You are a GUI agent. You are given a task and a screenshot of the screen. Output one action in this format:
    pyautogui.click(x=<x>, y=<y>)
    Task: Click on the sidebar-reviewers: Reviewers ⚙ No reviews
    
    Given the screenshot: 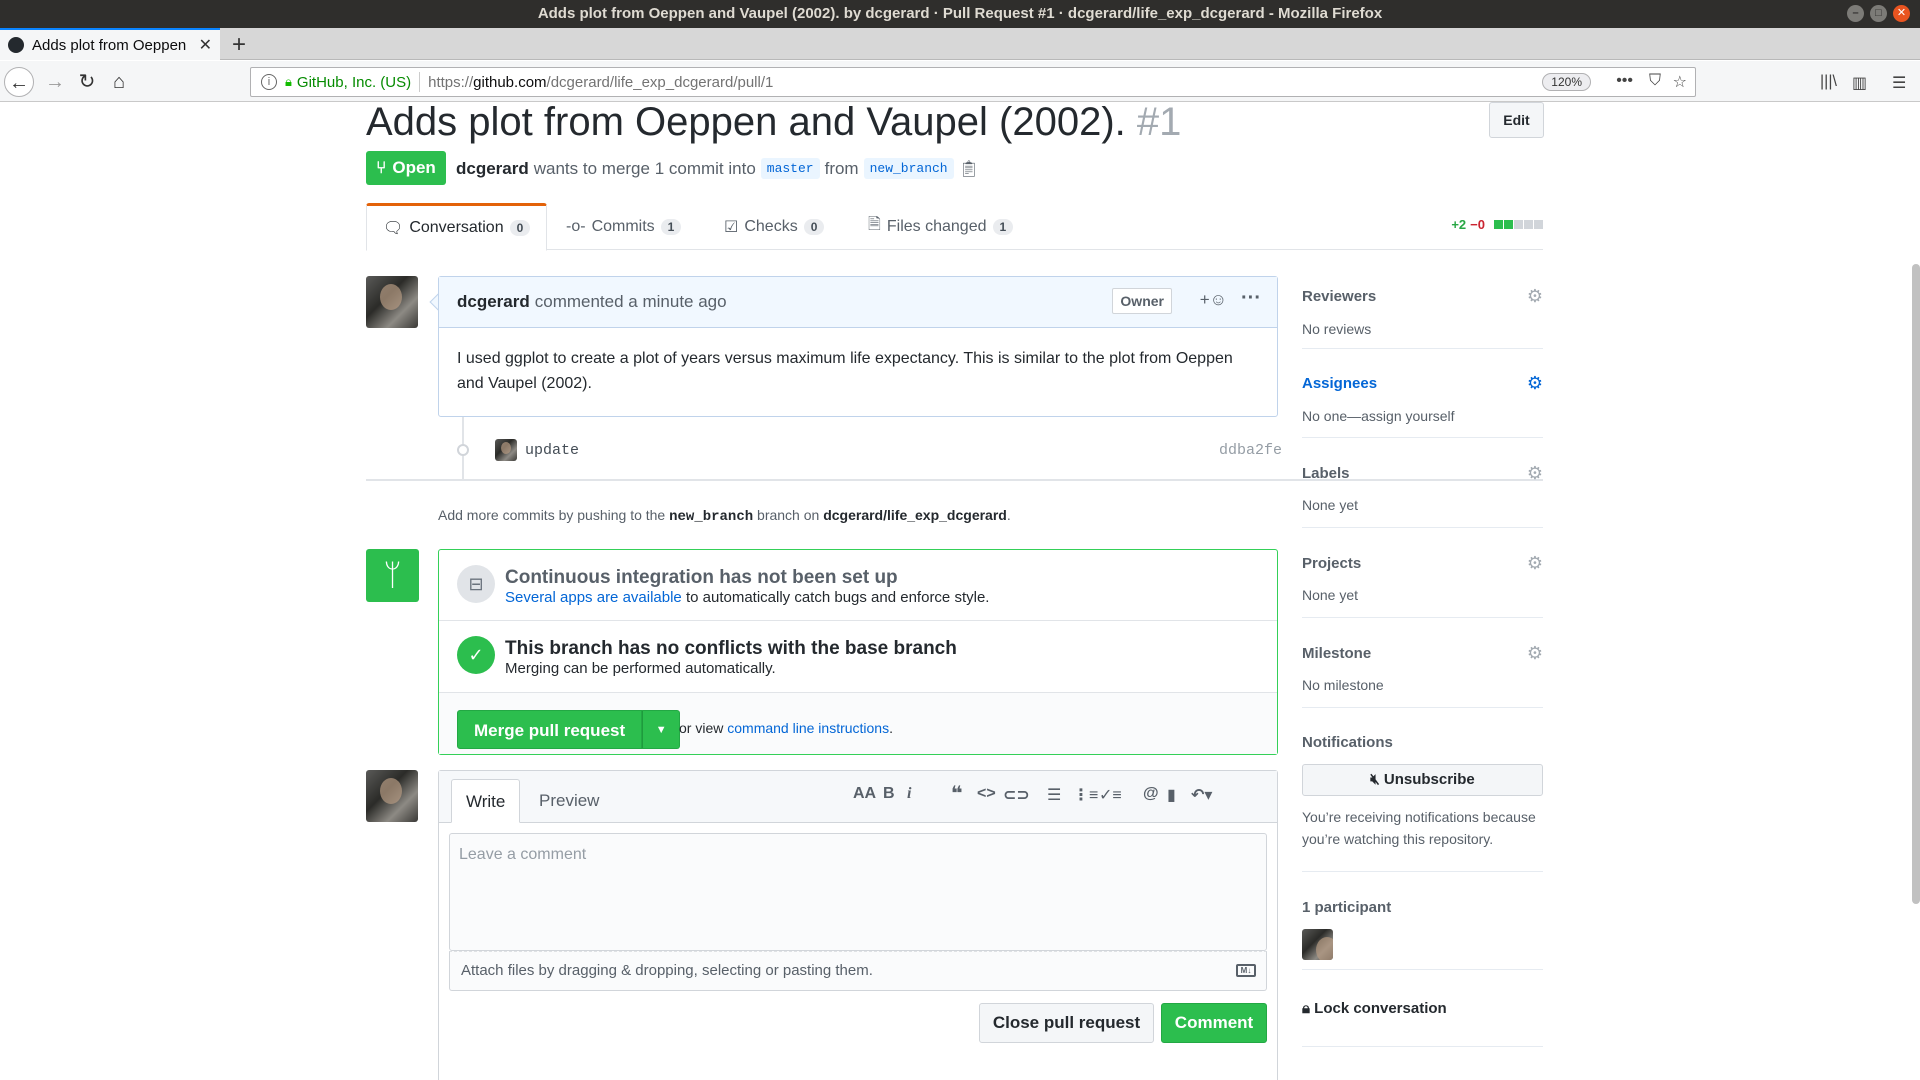 What is the action you would take?
    pyautogui.click(x=1422, y=312)
    